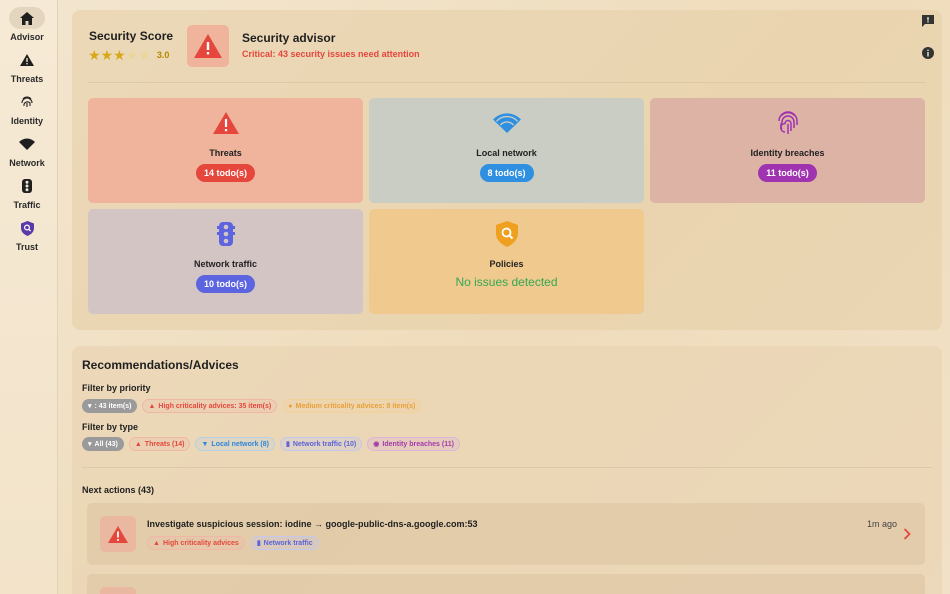 The height and width of the screenshot is (594, 950). I want to click on chip-label: Local network (8), so click(240, 444).